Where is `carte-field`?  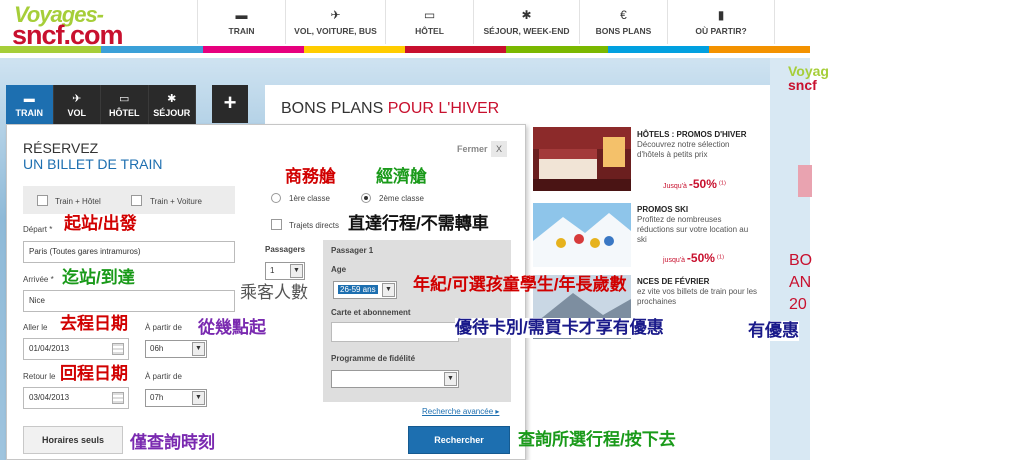
carte-field is located at coordinates (395, 332).